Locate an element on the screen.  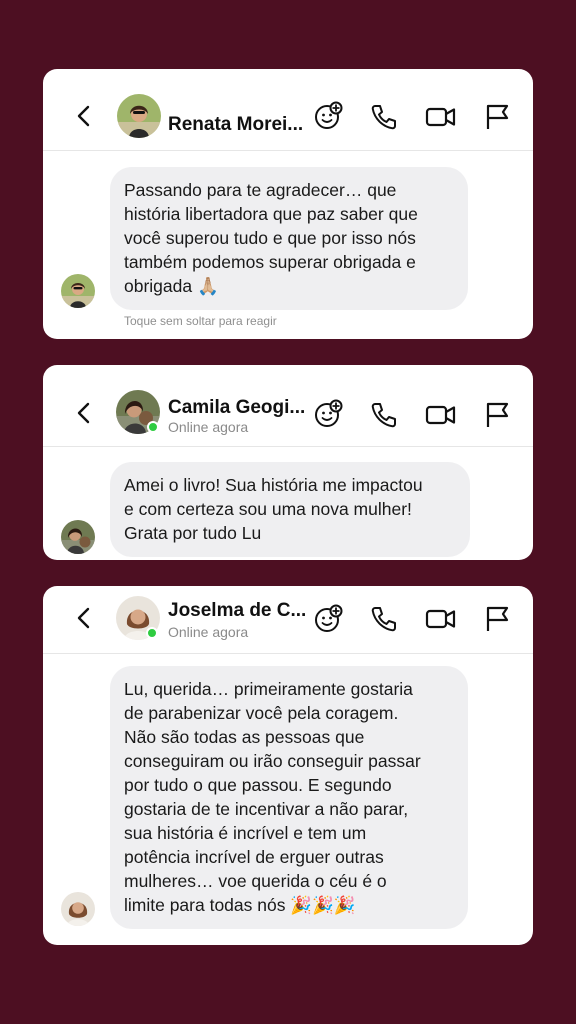
message-line: conseguiram ou irão conseguir passar is located at coordinates (272, 761).